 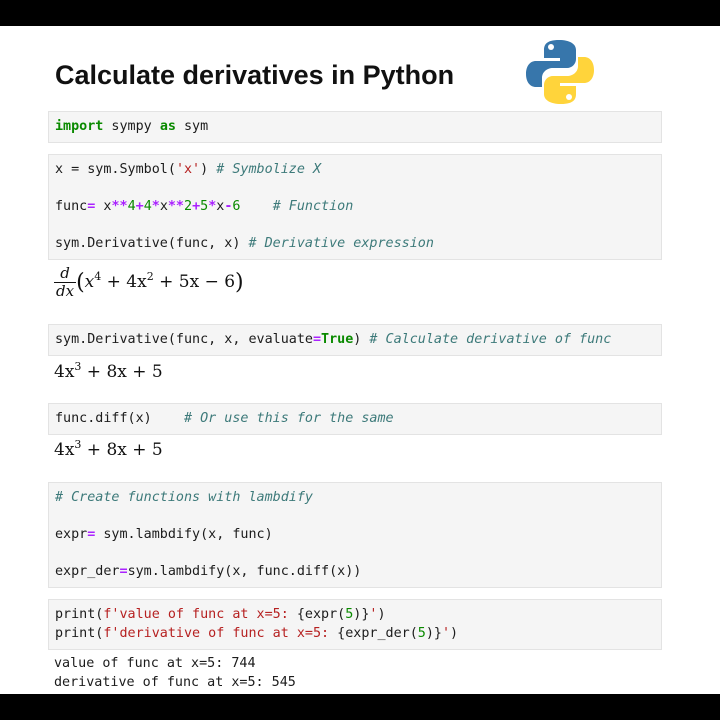 I want to click on code-line: func.diff(x) # Or use this for the same, so click(x=224, y=419).